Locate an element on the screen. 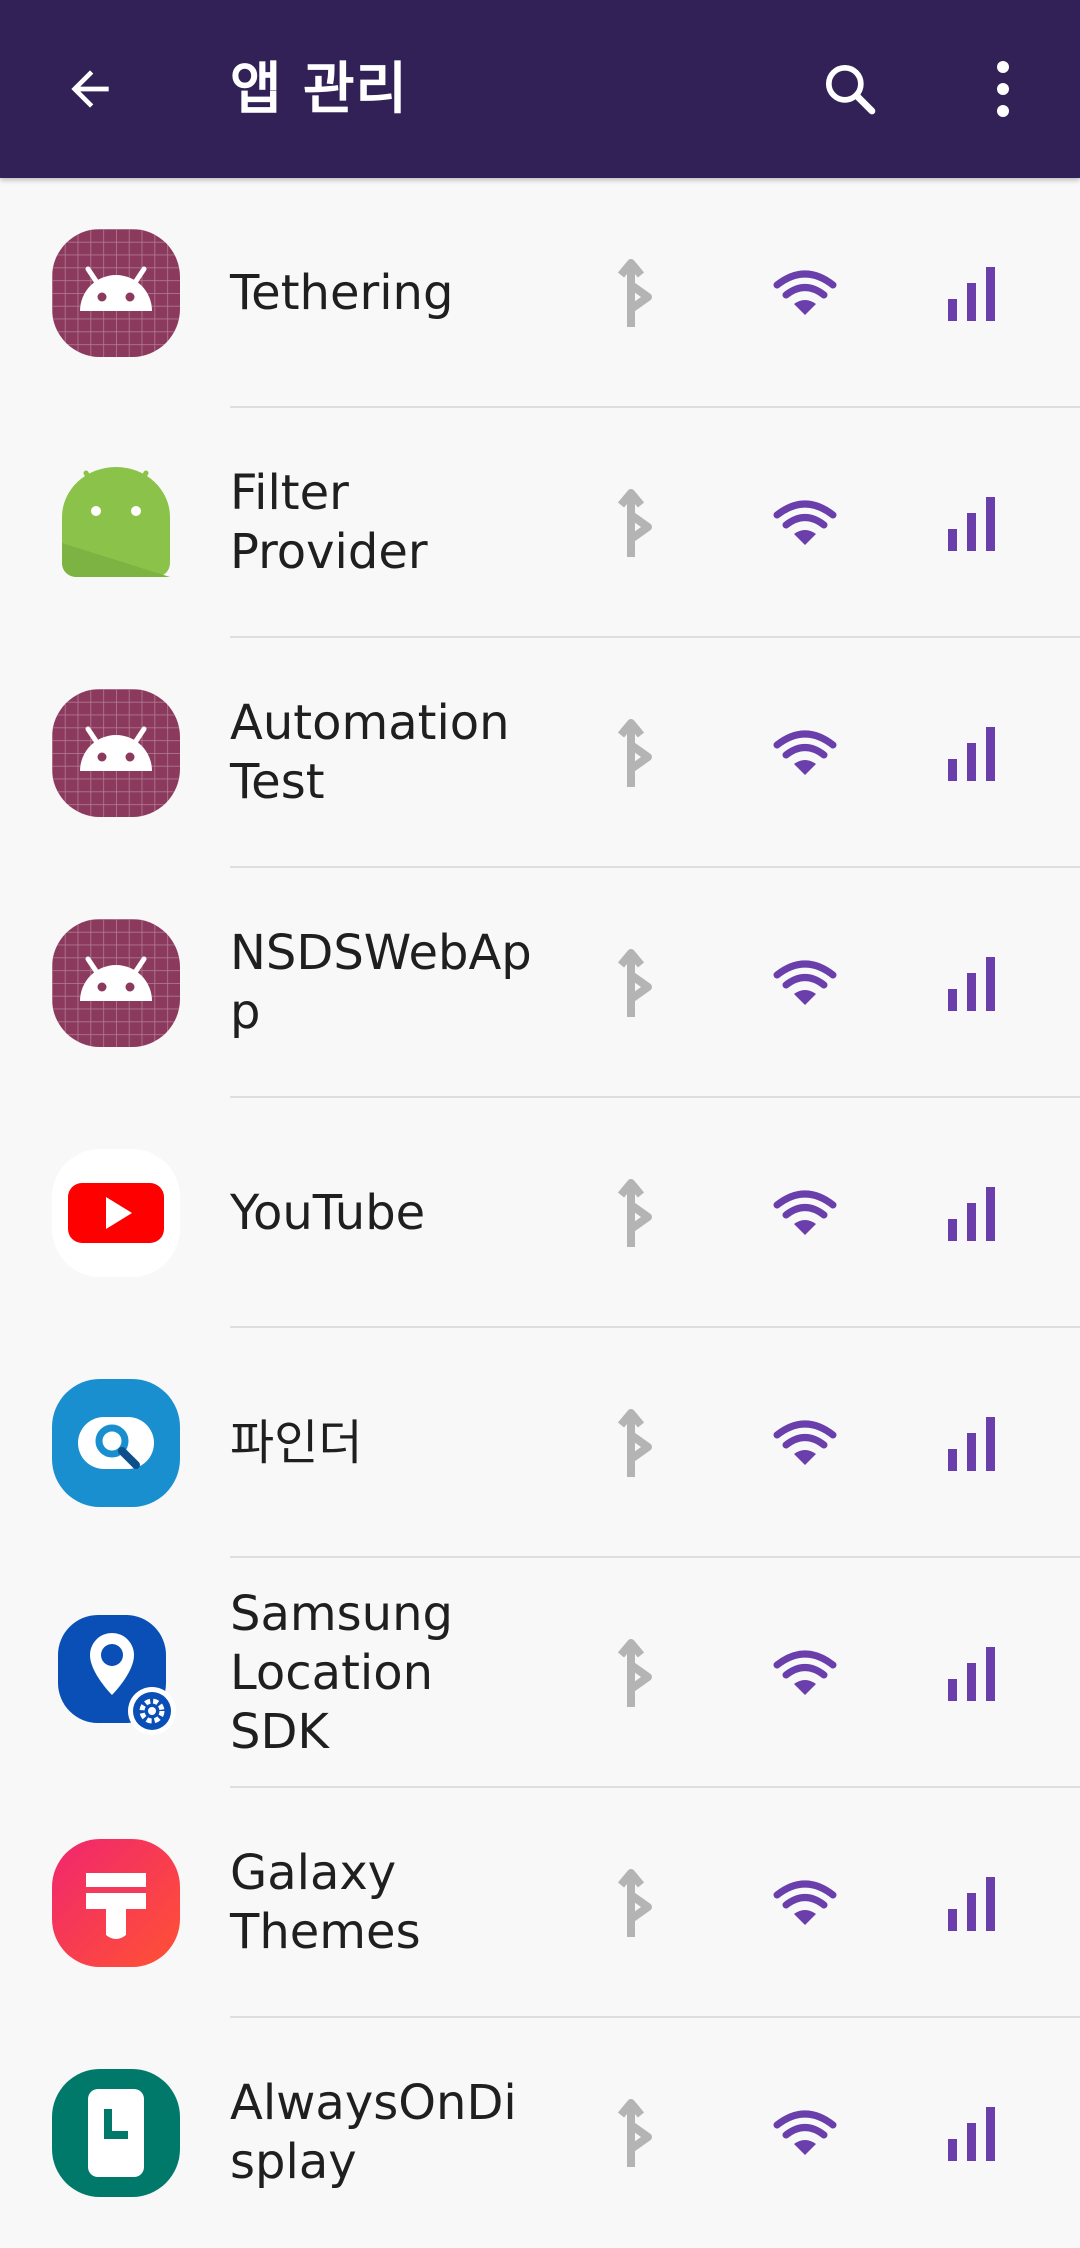 Image resolution: width=1080 pixels, height=2248 pixels. always-on-display-icon is located at coordinates (116, 2133).